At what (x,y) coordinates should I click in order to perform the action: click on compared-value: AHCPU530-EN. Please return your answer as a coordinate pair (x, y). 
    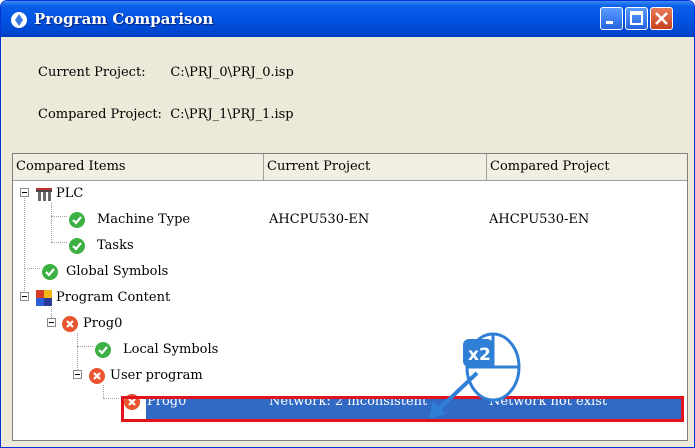
    Looking at the image, I should click on (539, 219).